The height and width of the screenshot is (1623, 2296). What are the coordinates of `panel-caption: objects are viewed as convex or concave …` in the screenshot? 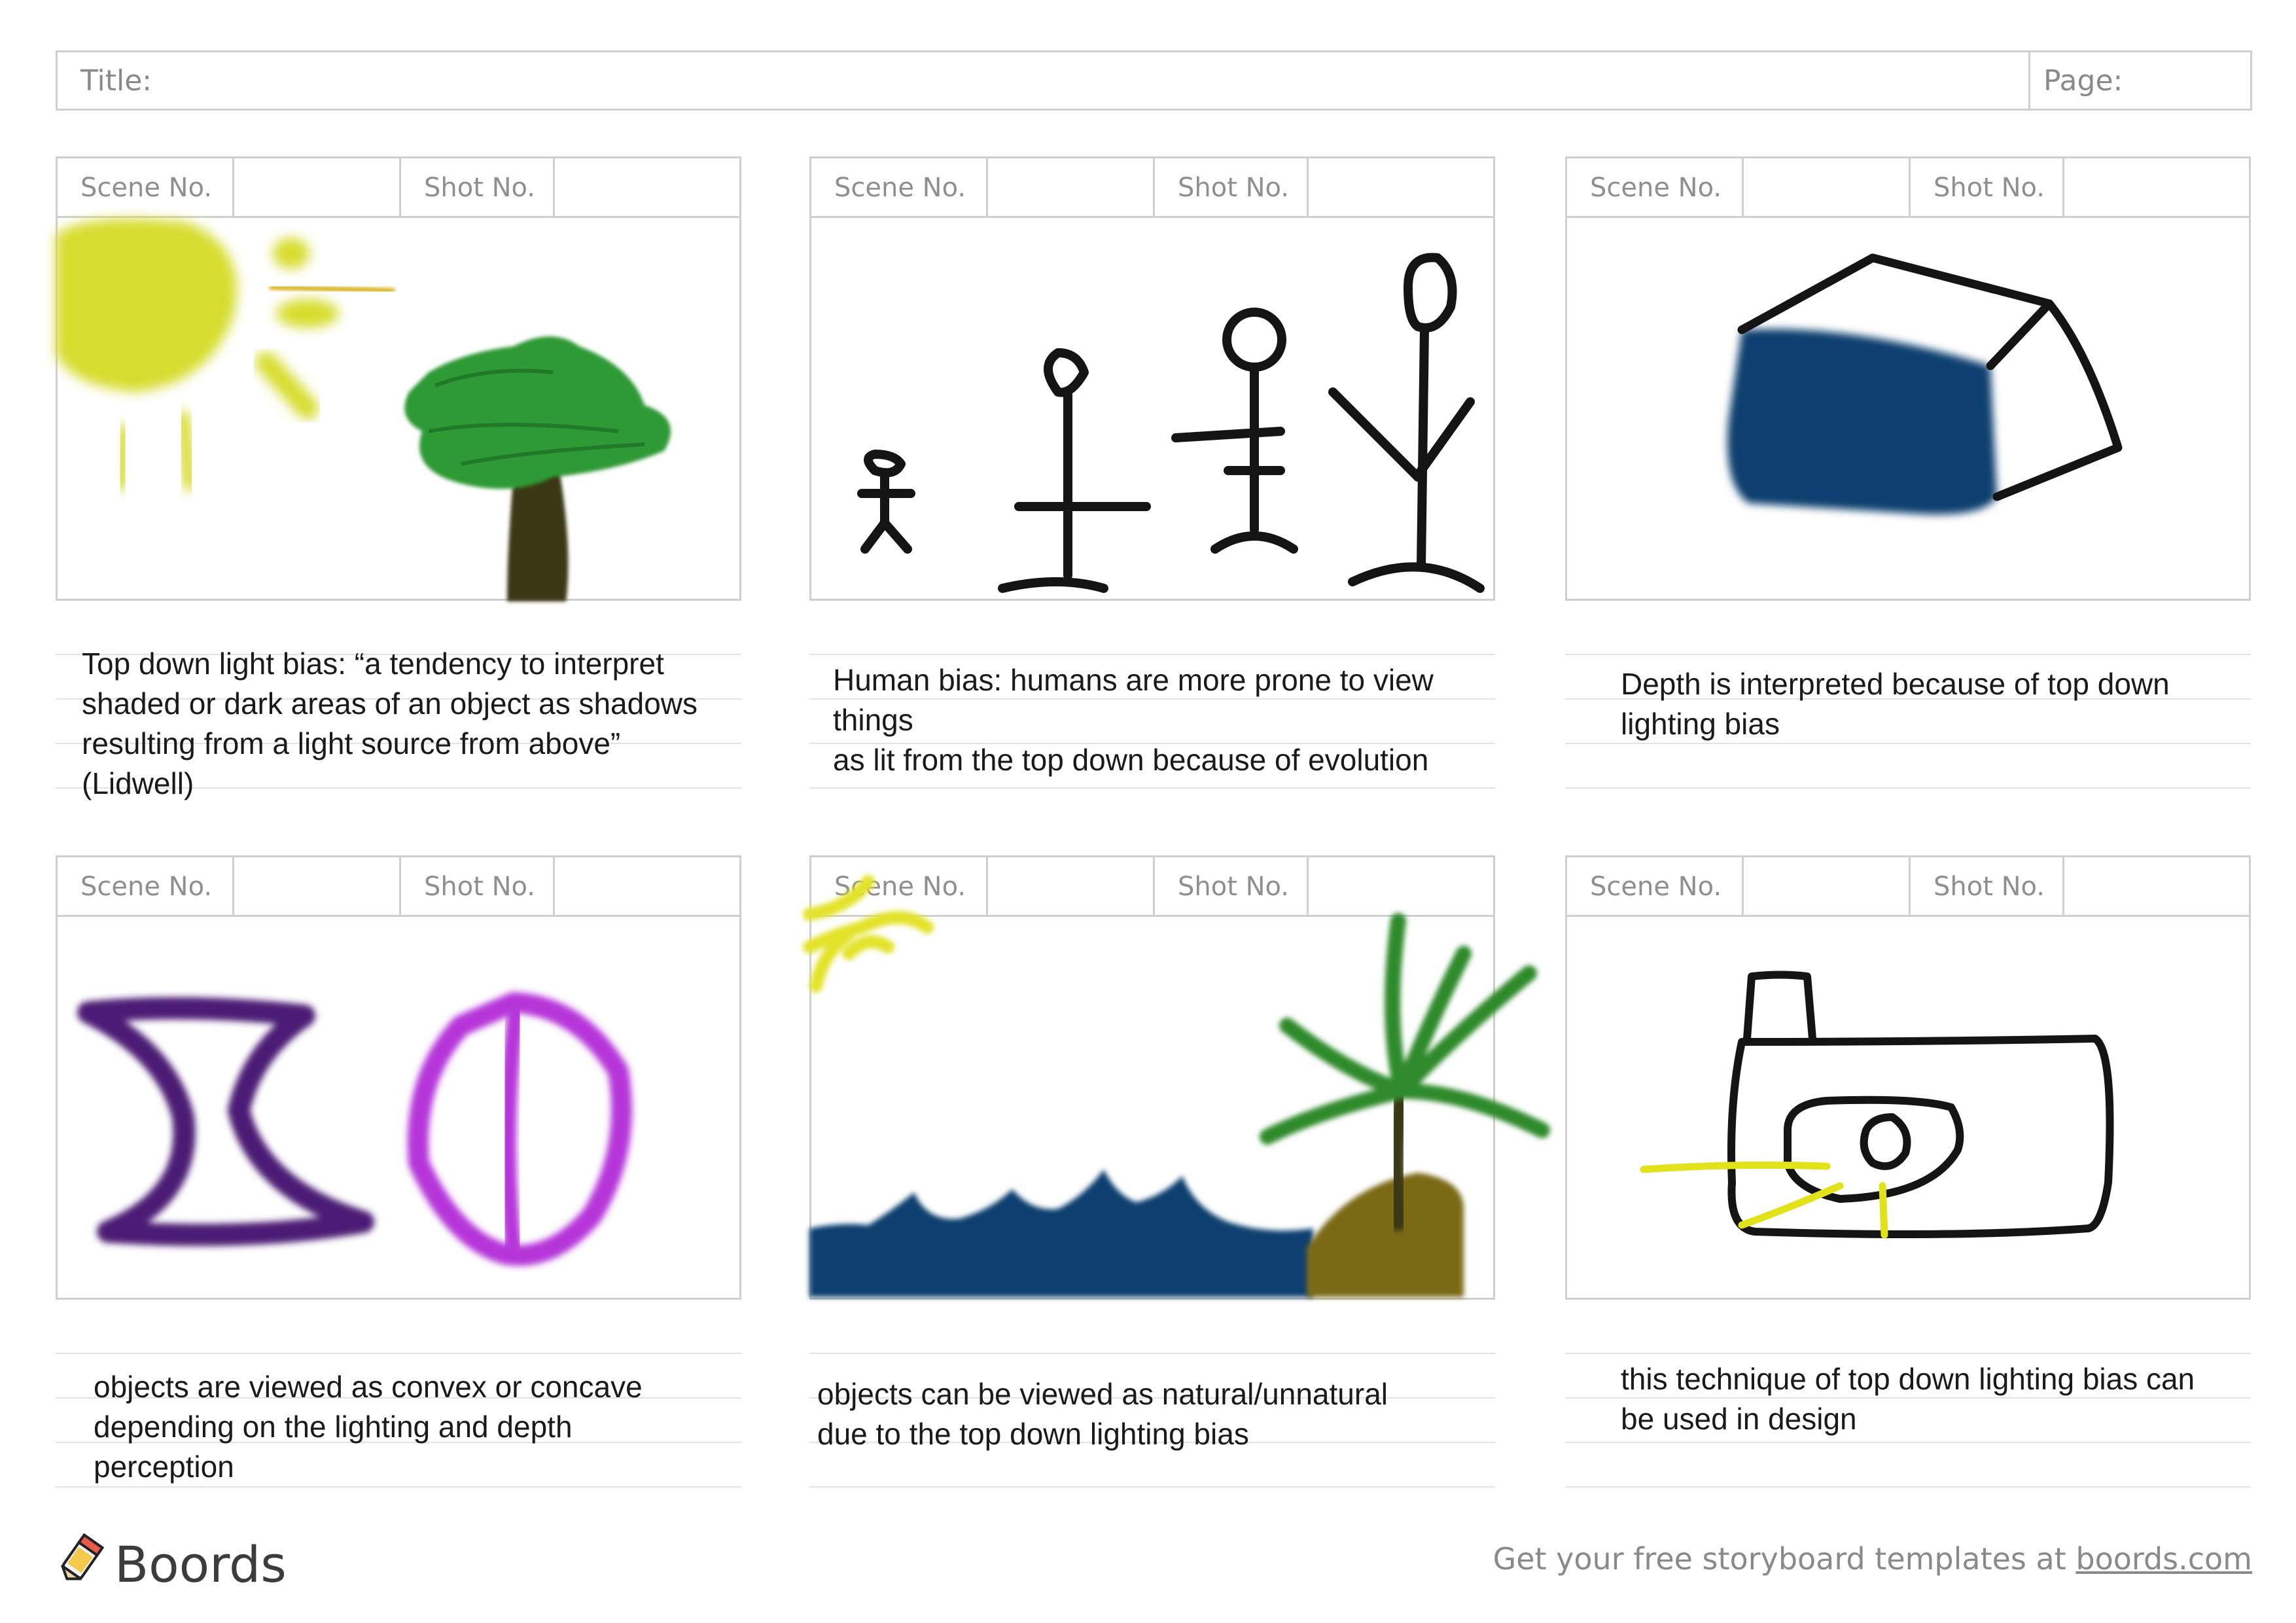 It's located at (368, 1427).